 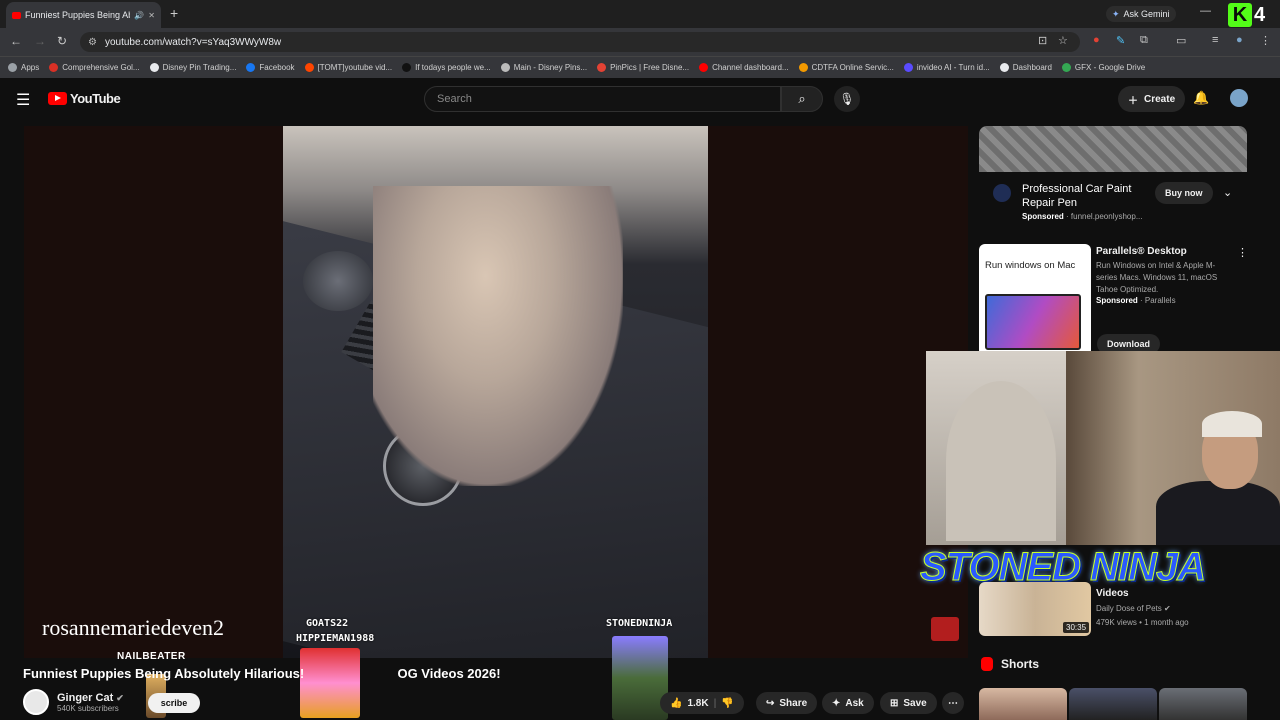 What do you see at coordinates (1239, 98) in the screenshot?
I see `account-avatar` at bounding box center [1239, 98].